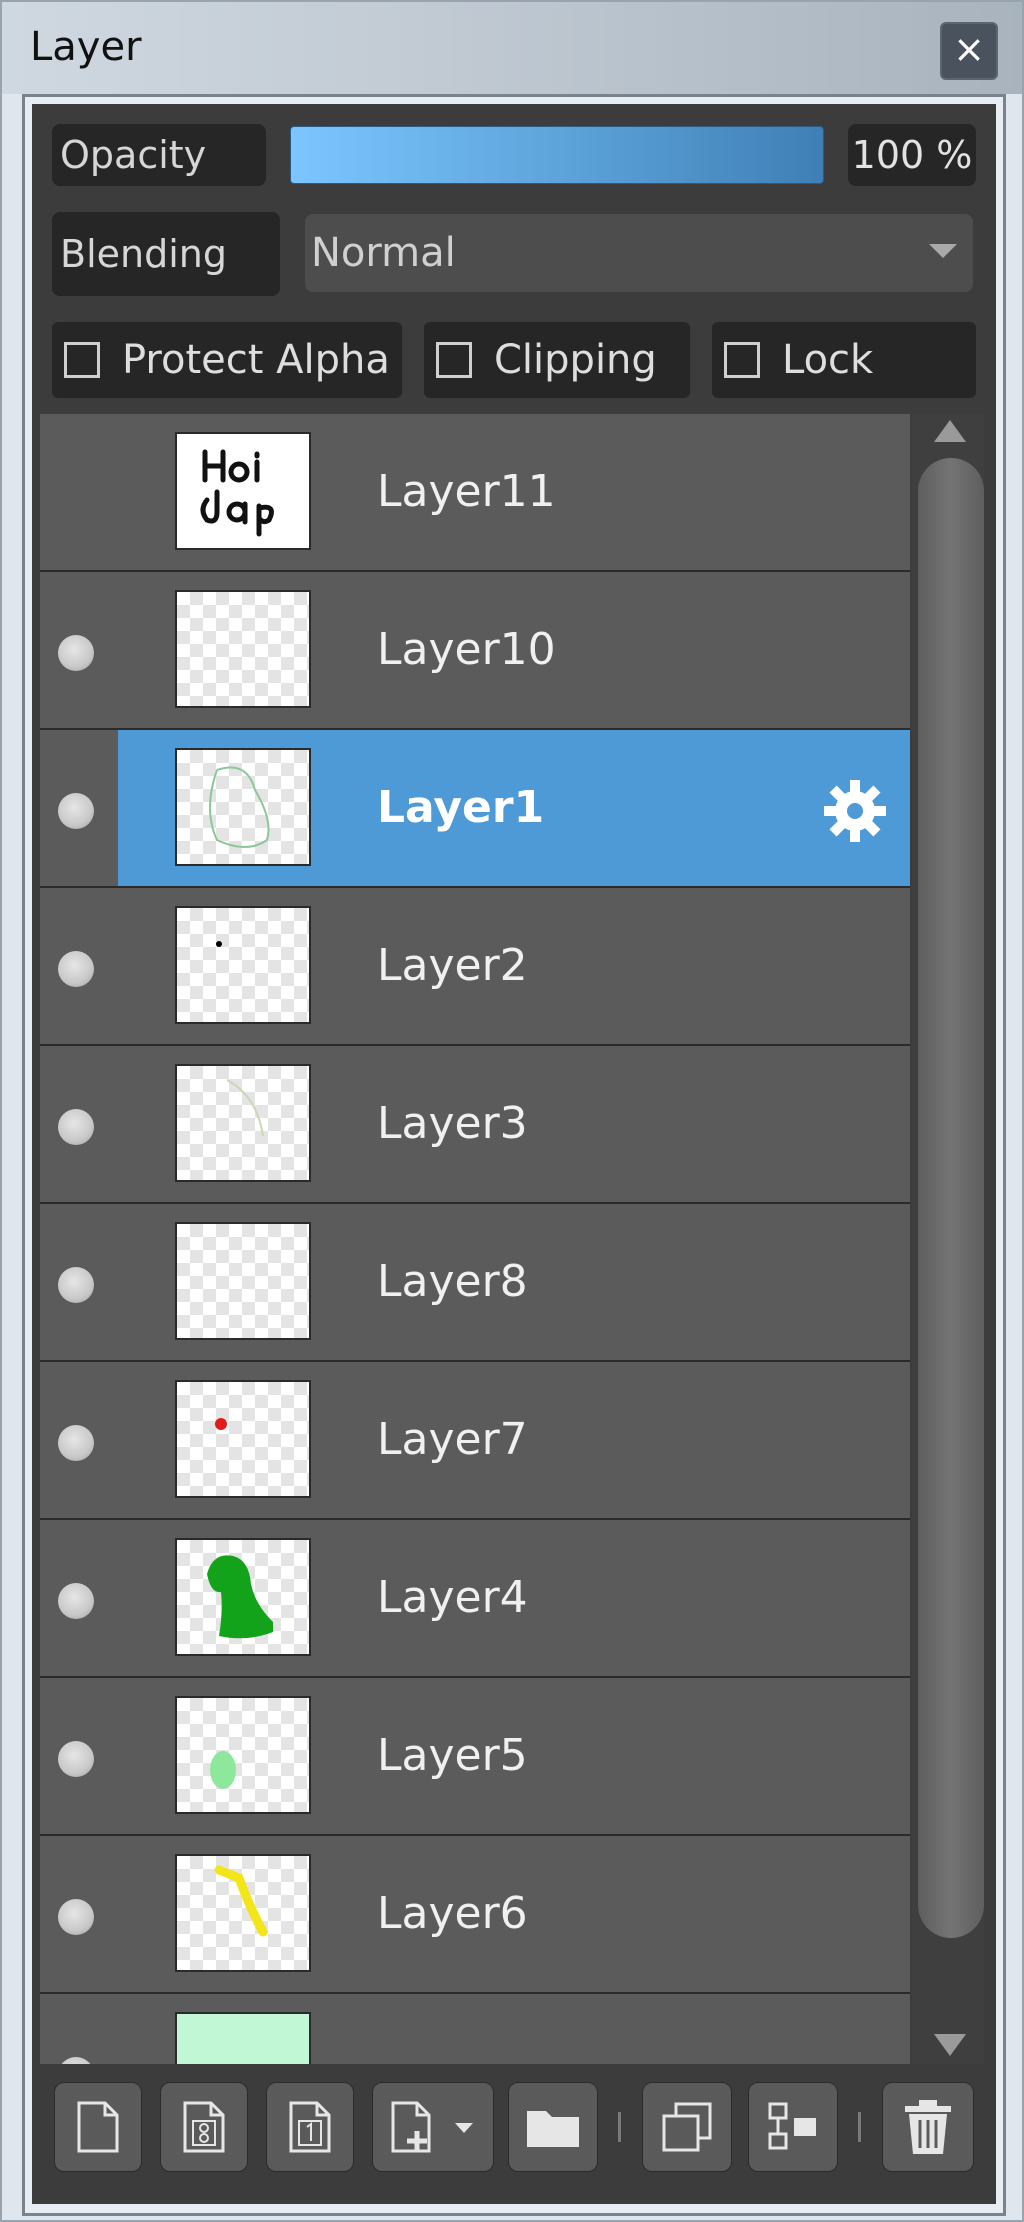  I want to click on blending-dropdown: Normal, so click(639, 253).